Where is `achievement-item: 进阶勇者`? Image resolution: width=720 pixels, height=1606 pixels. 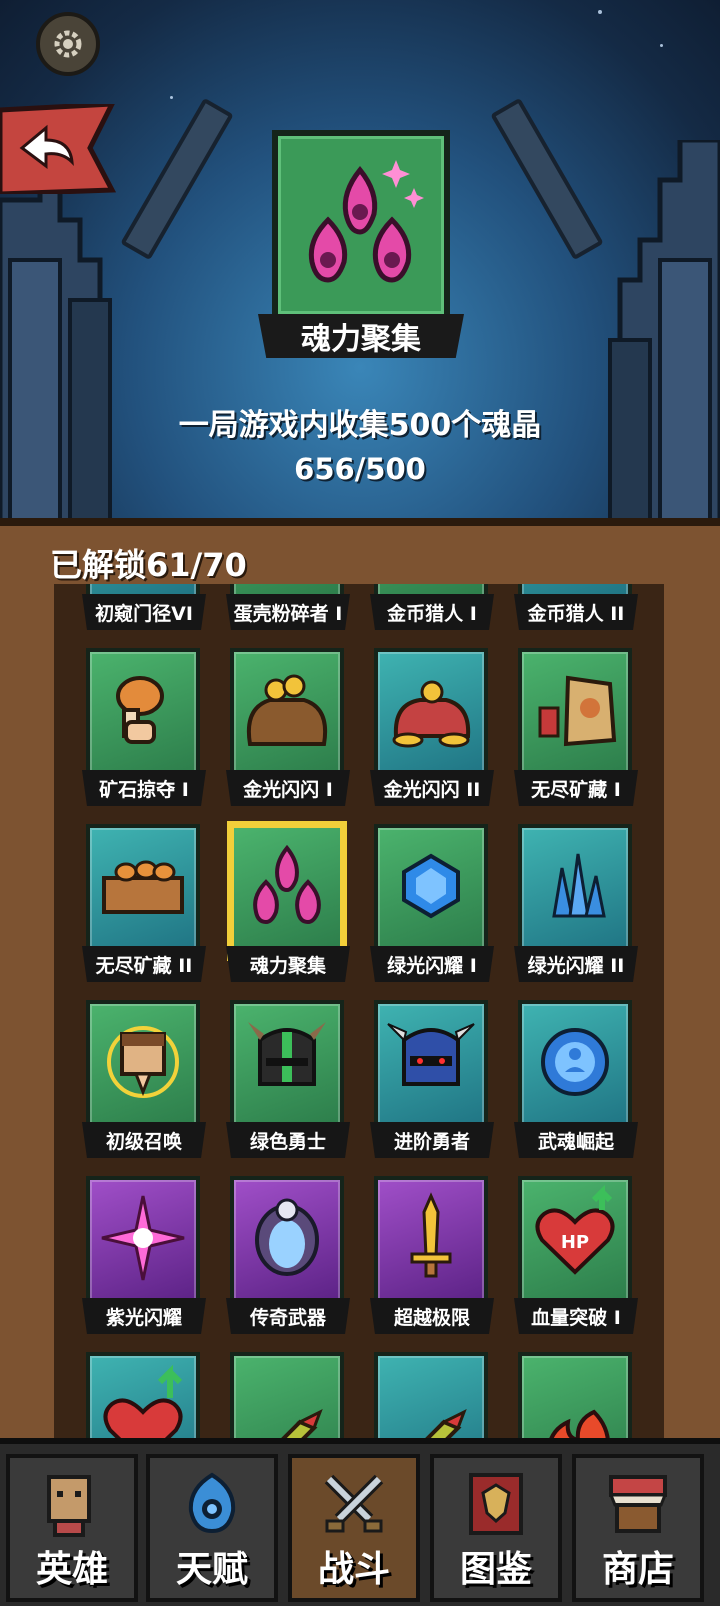 achievement-item: 进阶勇者 is located at coordinates (428, 1076).